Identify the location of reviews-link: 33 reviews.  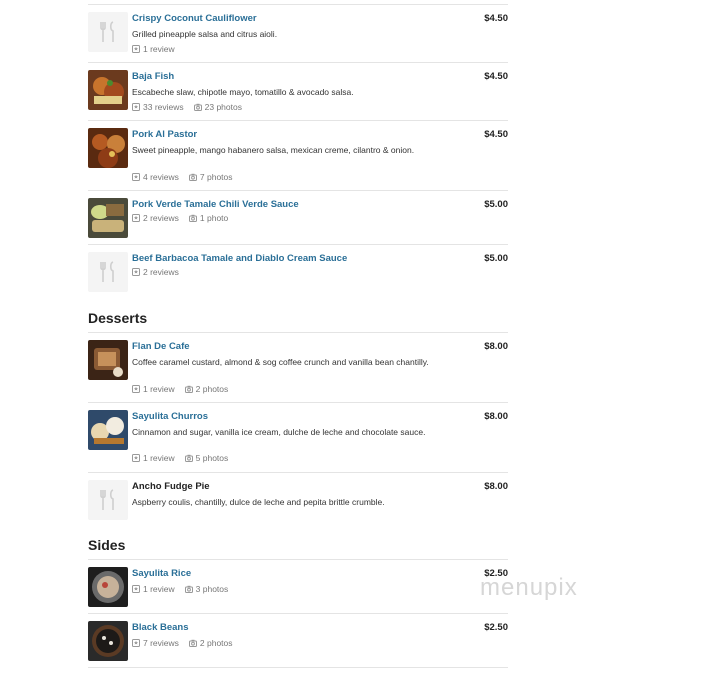
(158, 107).